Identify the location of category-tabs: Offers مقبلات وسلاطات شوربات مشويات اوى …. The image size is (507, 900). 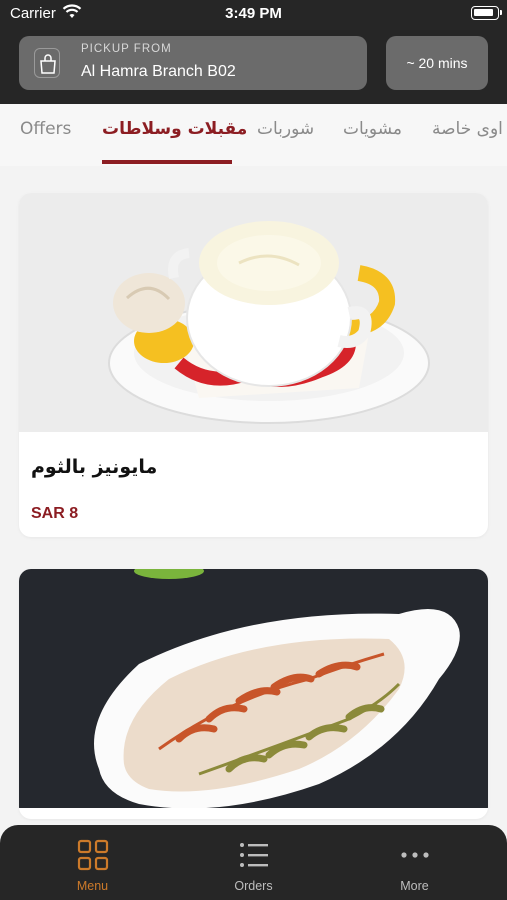
(253, 135).